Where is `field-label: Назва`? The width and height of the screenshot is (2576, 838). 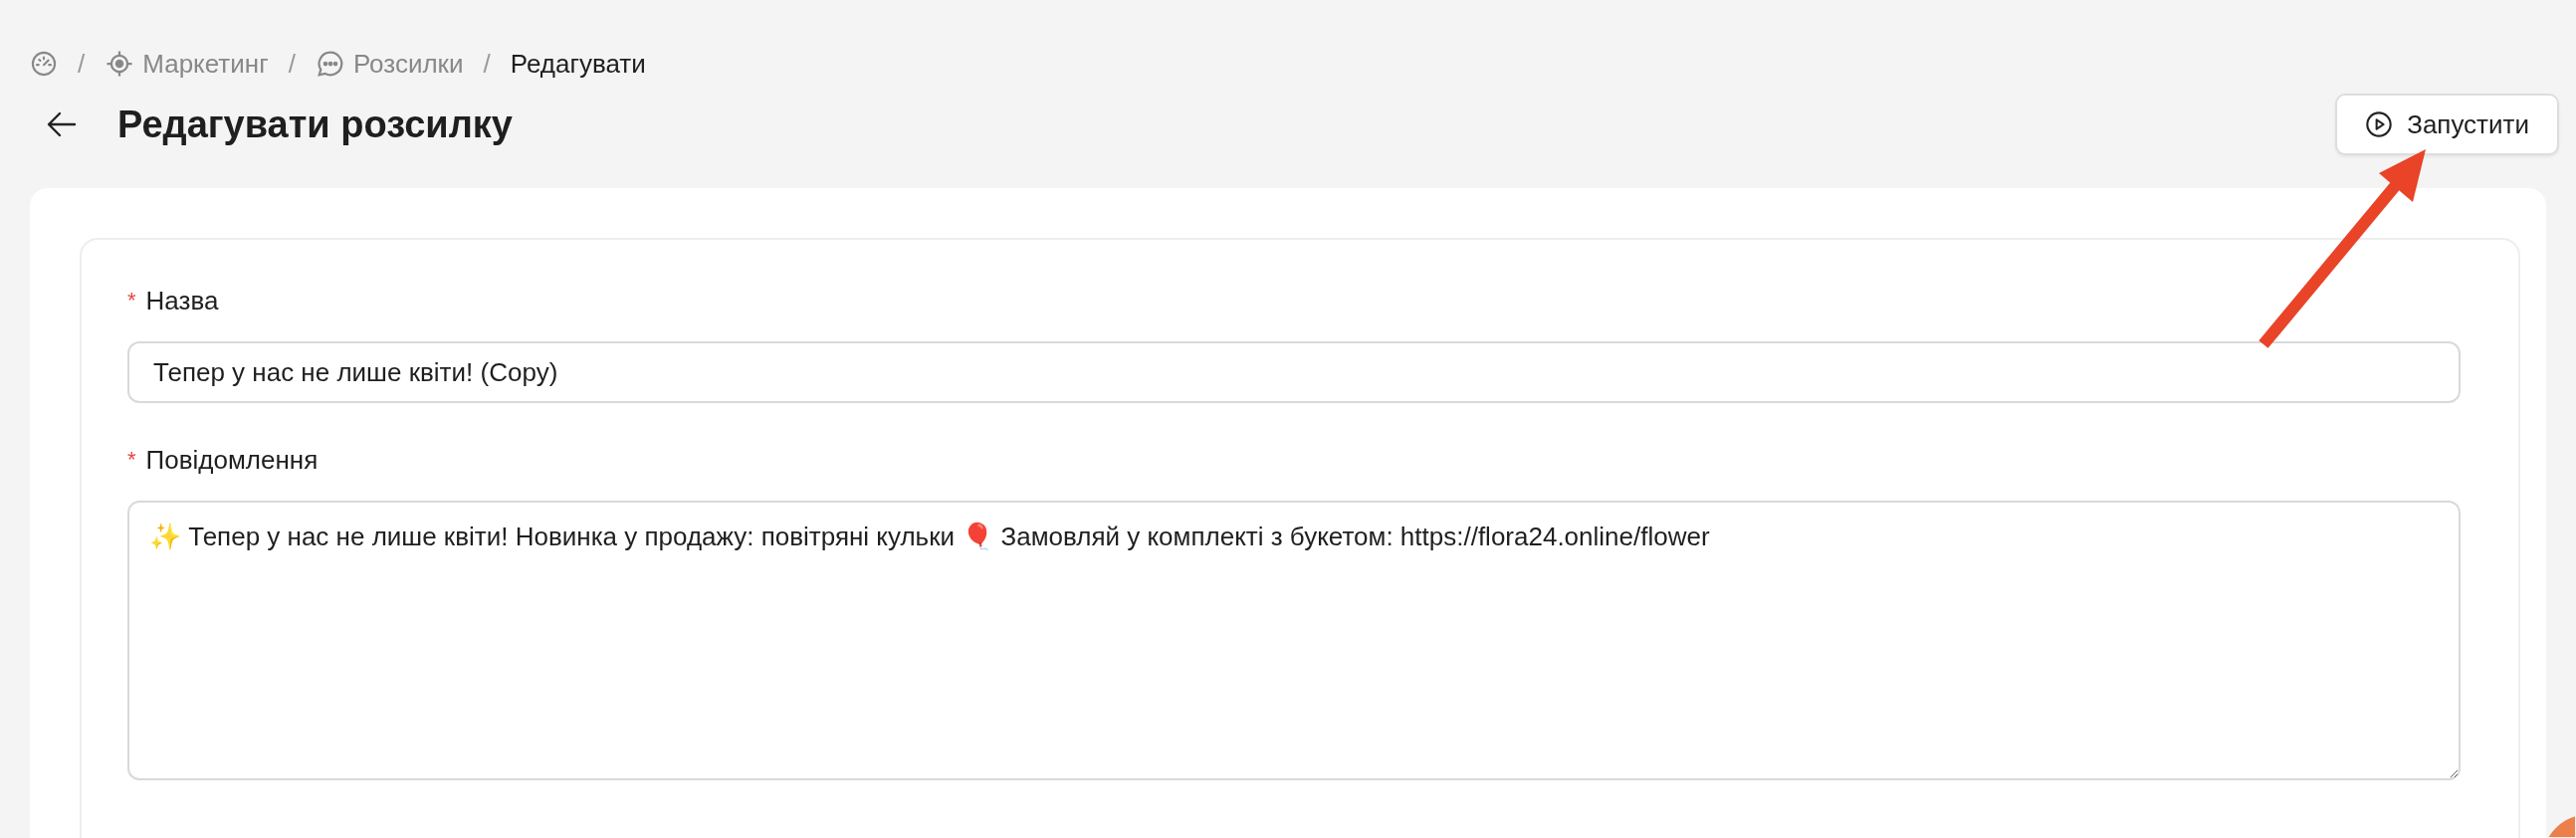 field-label: Назва is located at coordinates (182, 301).